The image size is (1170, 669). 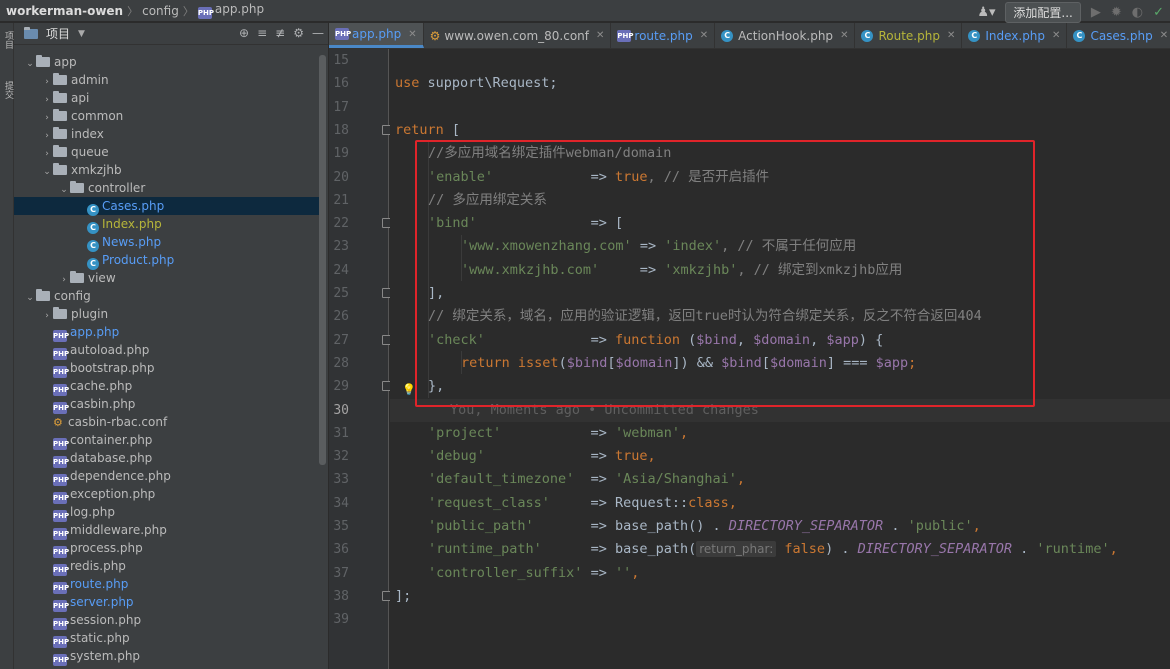 What do you see at coordinates (166, 440) in the screenshot?
I see `tree-item: PHPcontainer.php` at bounding box center [166, 440].